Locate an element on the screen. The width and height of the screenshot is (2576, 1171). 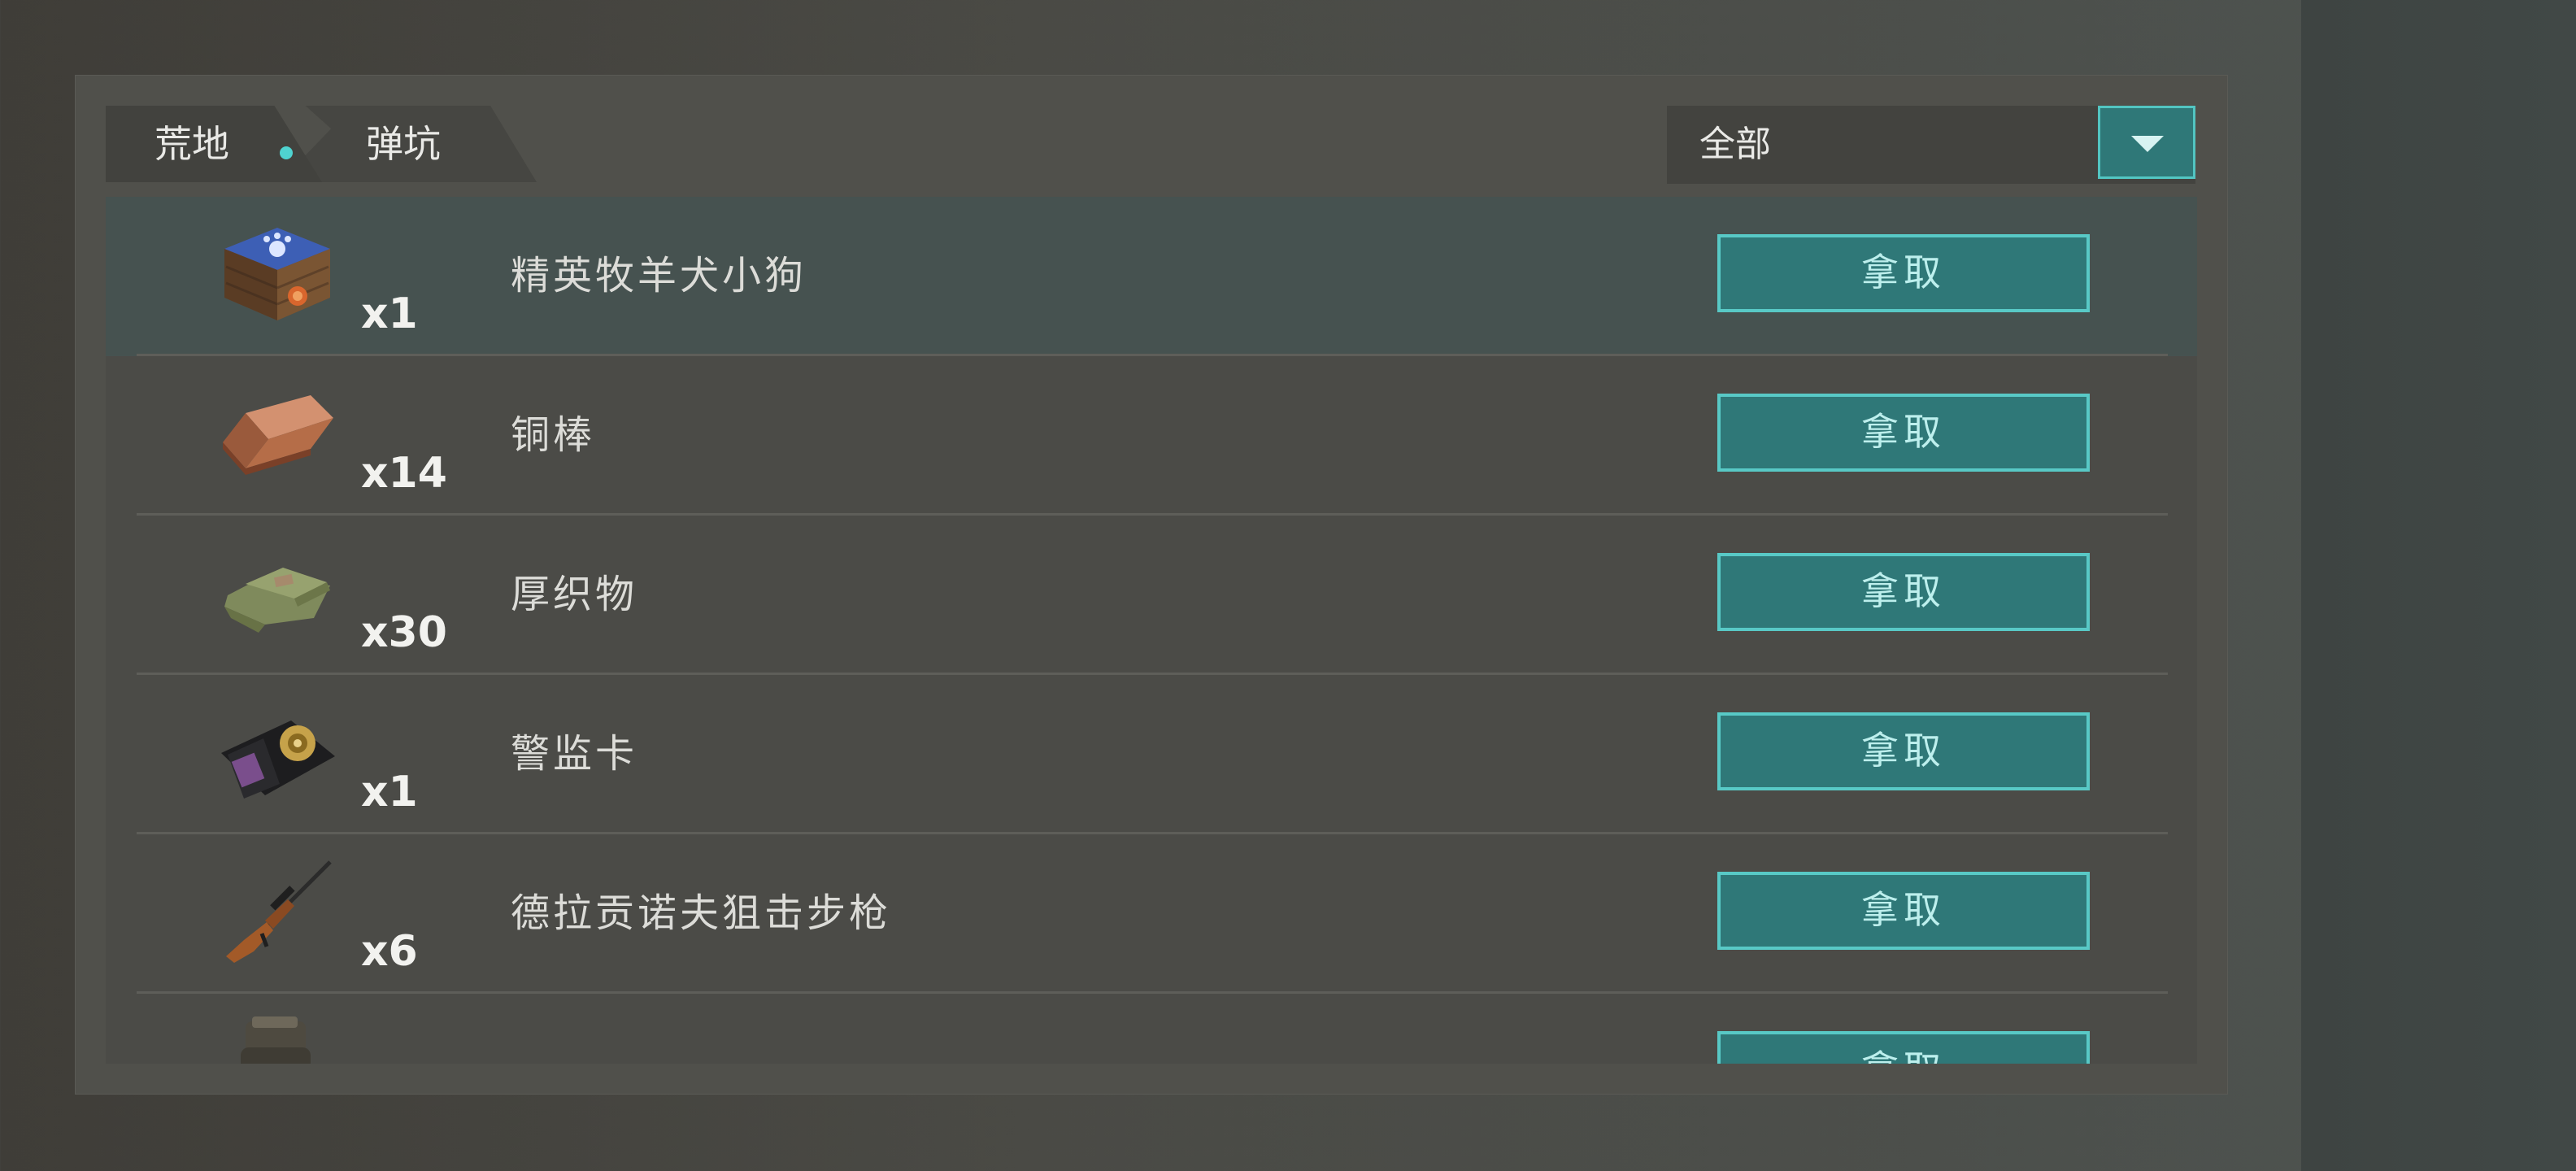
warden-card-icon is located at coordinates (278, 760).